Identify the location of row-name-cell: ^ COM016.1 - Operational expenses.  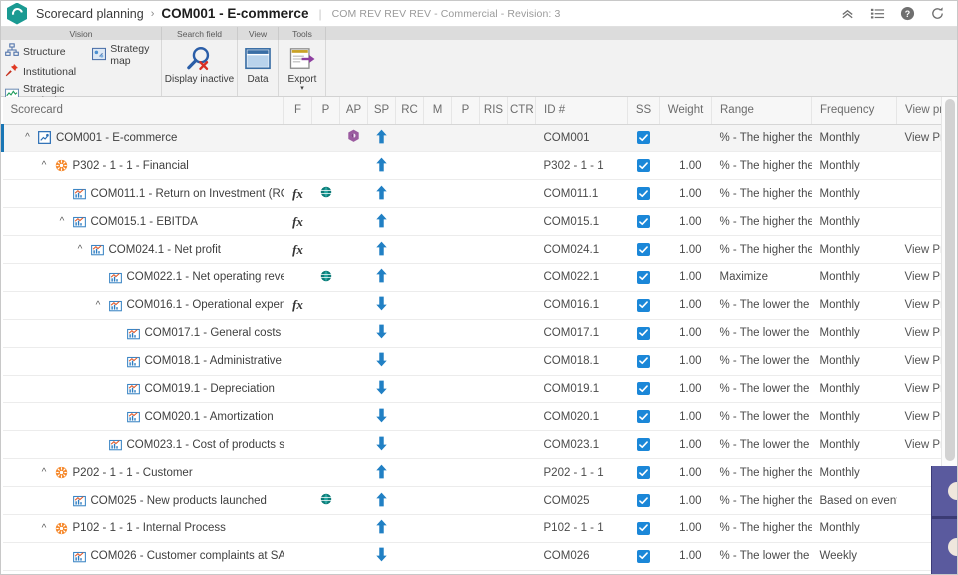
(143, 305).